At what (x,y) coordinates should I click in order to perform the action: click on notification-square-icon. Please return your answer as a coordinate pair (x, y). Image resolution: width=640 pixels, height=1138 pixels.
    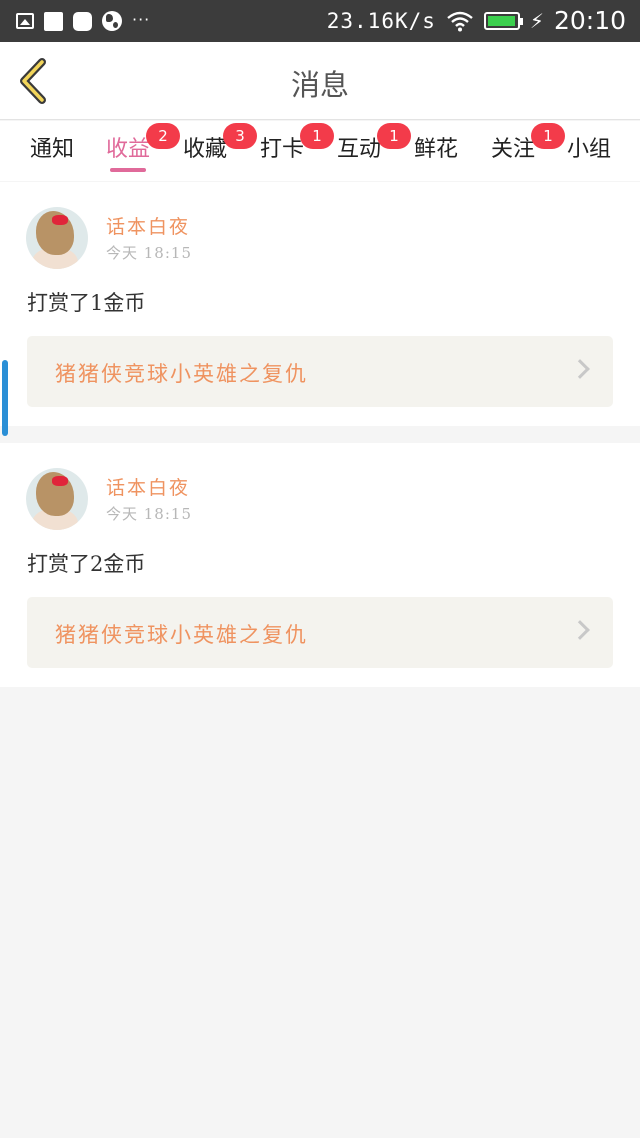
    Looking at the image, I should click on (53, 21).